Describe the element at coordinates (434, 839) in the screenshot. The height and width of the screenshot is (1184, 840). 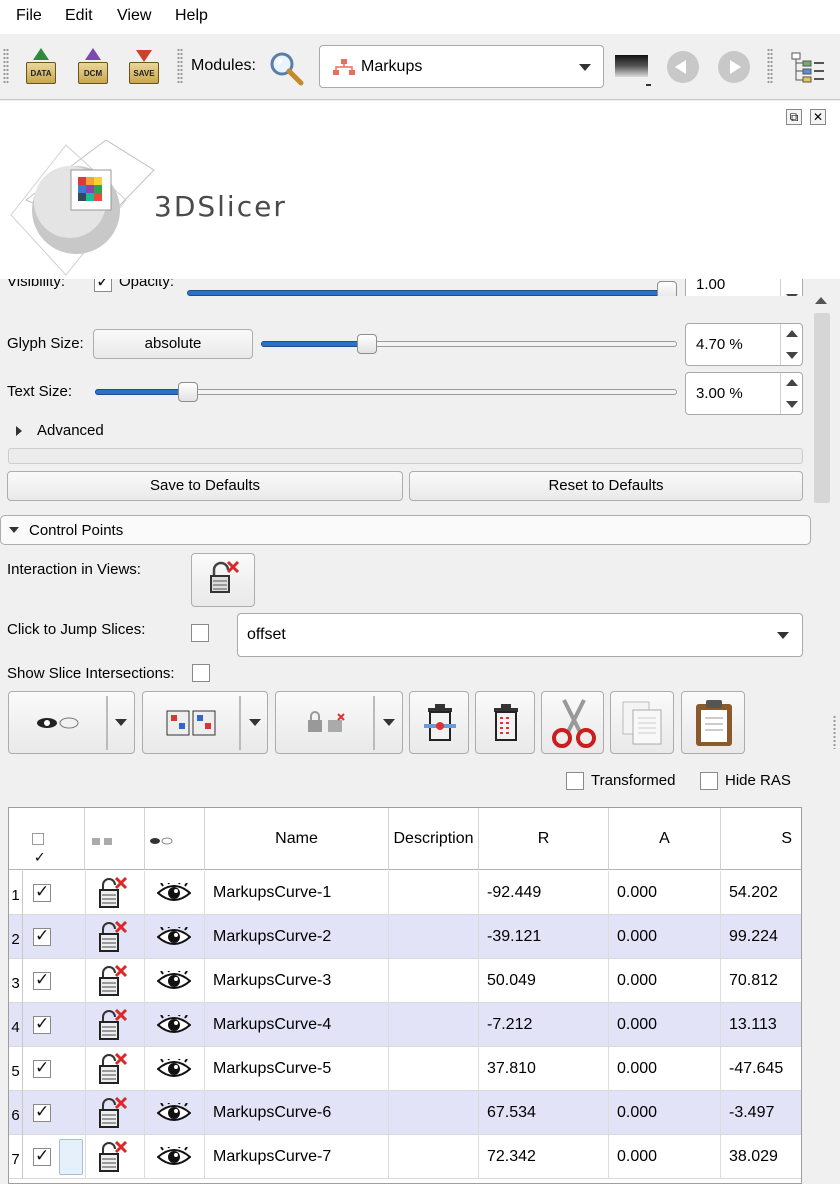
I see `header-description: Description` at that location.